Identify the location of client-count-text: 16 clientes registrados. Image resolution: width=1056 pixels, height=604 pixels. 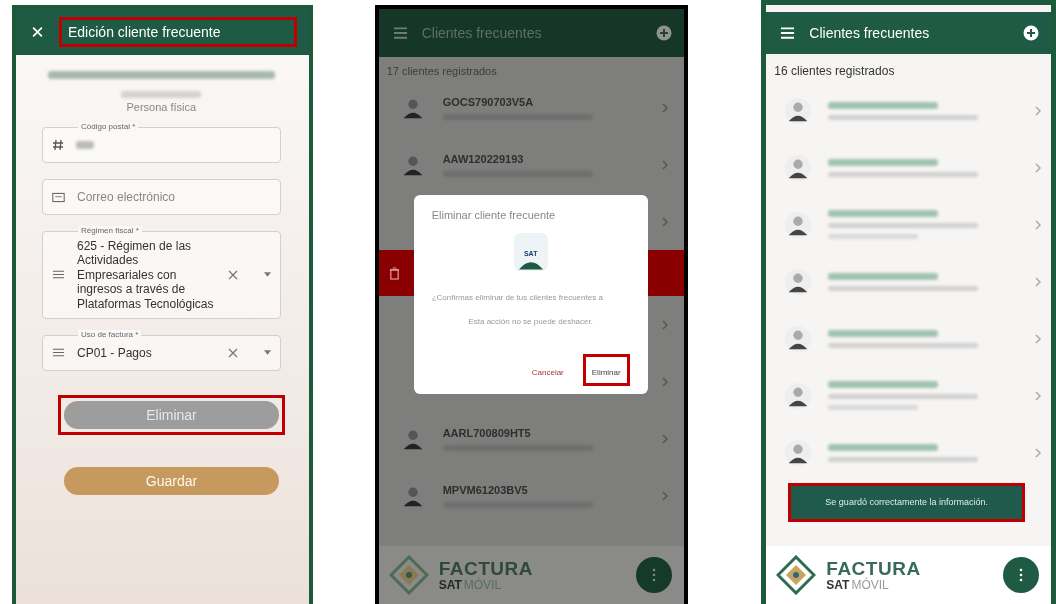
(834, 71).